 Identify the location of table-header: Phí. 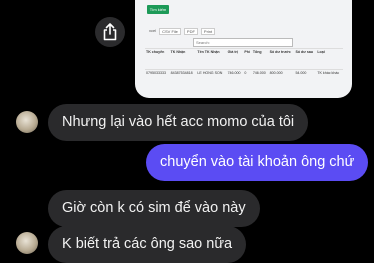
(247, 59).